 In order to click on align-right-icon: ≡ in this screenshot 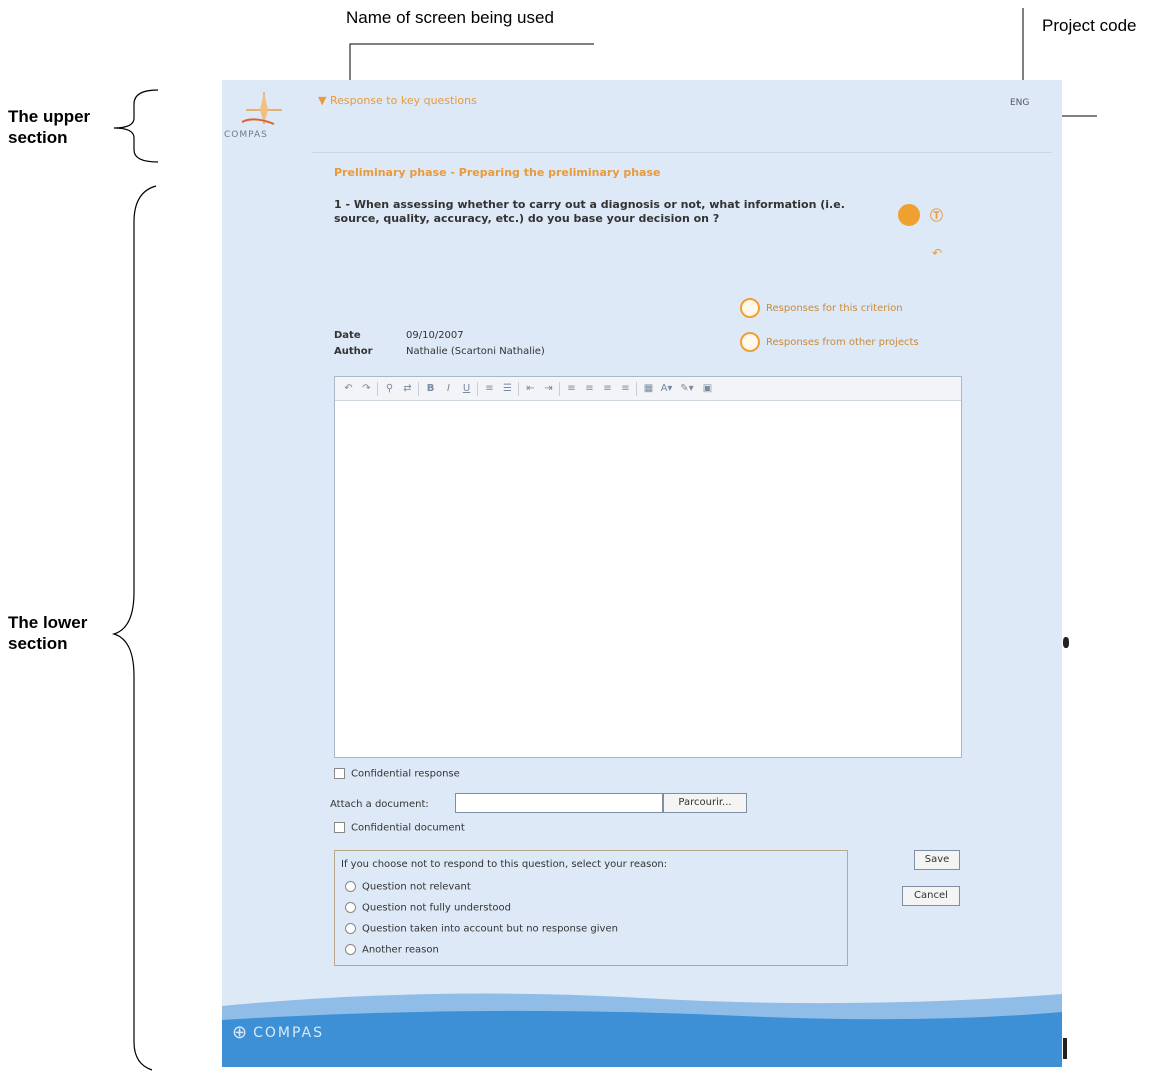, I will do `click(607, 389)`.